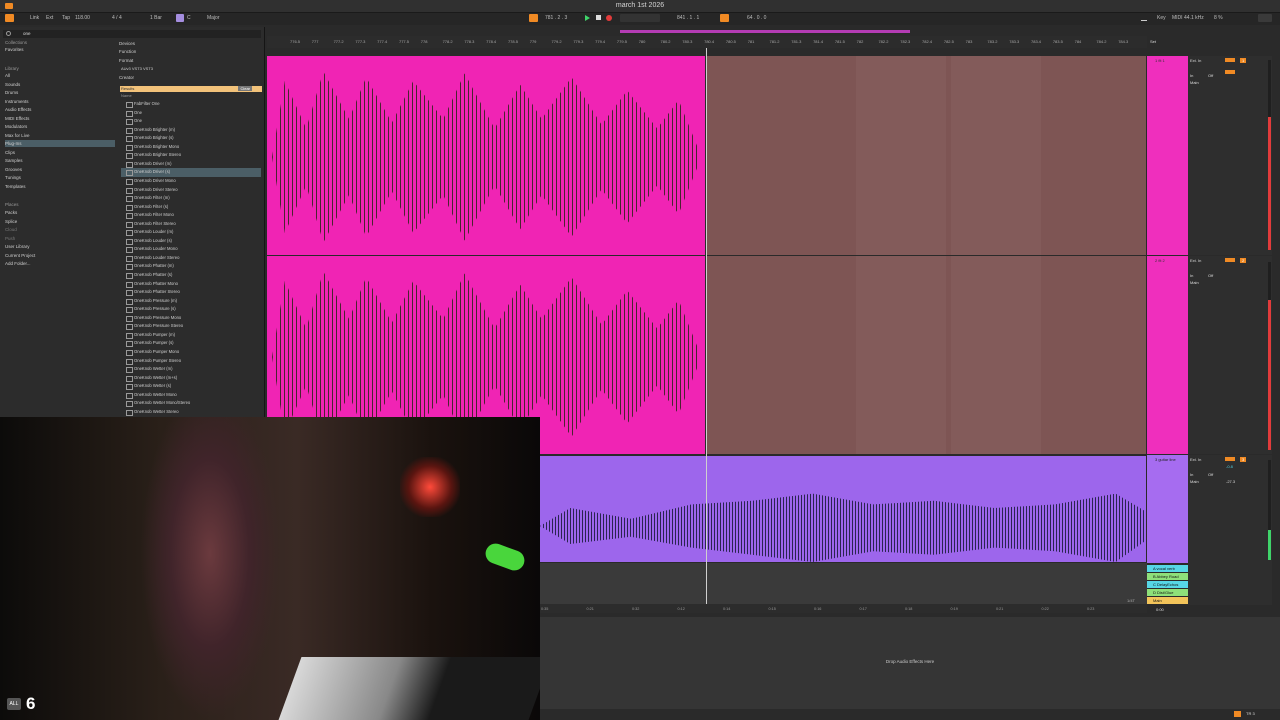 Image resolution: width=1280 pixels, height=720 pixels. Describe the element at coordinates (1243, 459) in the screenshot. I see `track-number-3: 3` at that location.